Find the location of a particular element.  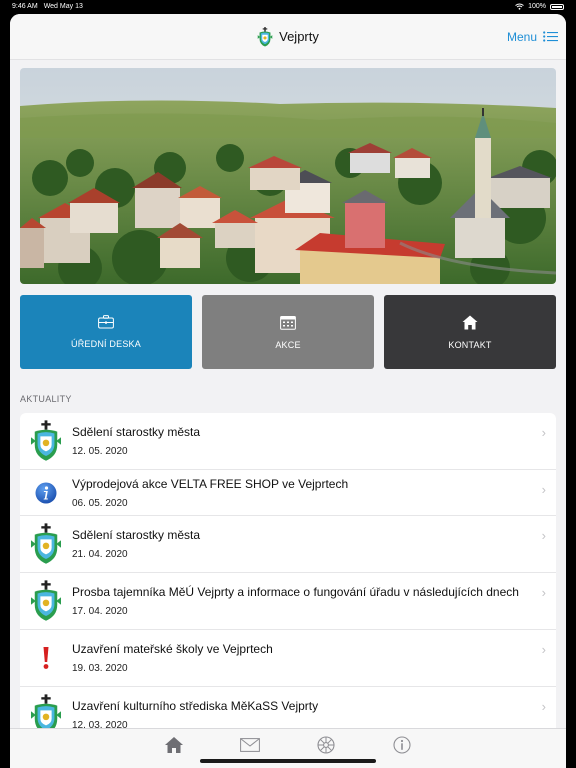

kontakt-label: KONTAKT is located at coordinates (470, 344).